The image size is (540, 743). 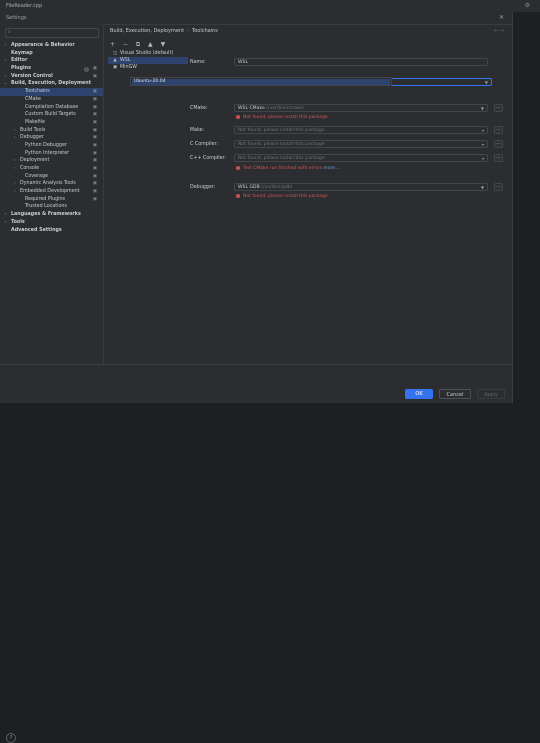 What do you see at coordinates (51, 69) in the screenshot?
I see `sidebar-item: Plugins 1 ▣` at bounding box center [51, 69].